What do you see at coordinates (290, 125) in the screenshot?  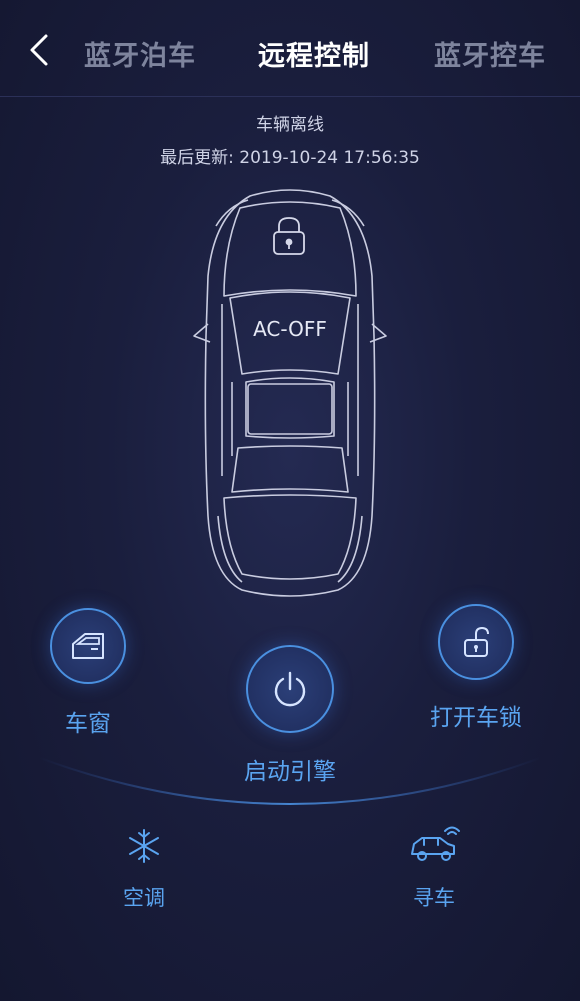 I see `vehicle-status-text: 车辆离线` at bounding box center [290, 125].